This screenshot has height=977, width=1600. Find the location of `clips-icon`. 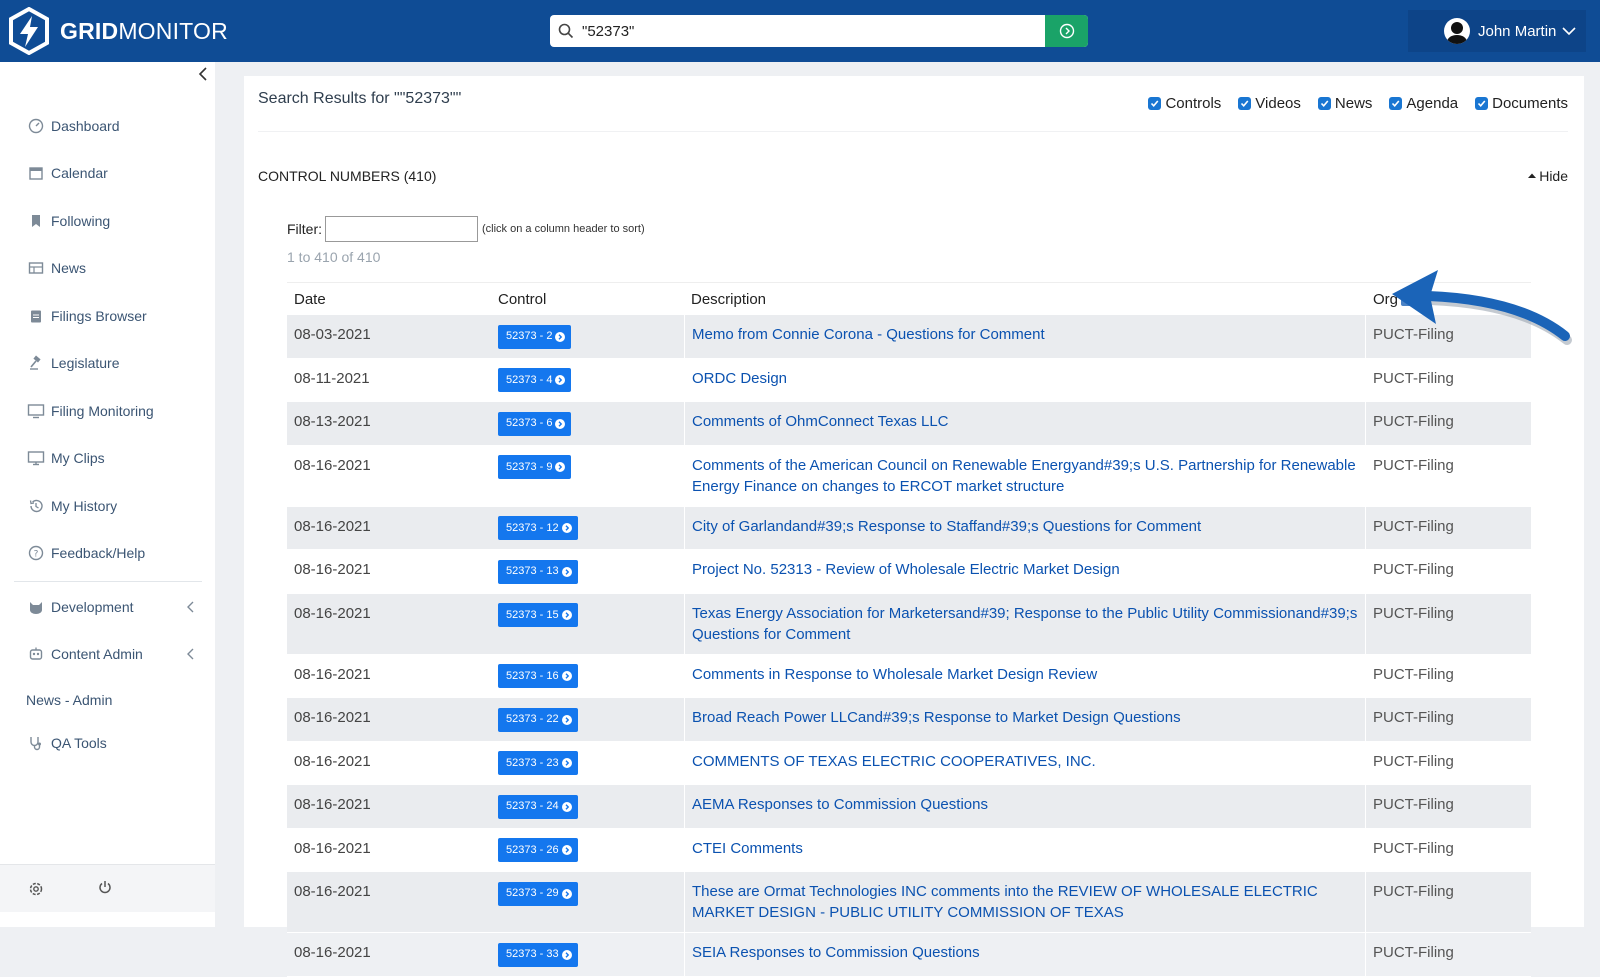

clips-icon is located at coordinates (36, 458).